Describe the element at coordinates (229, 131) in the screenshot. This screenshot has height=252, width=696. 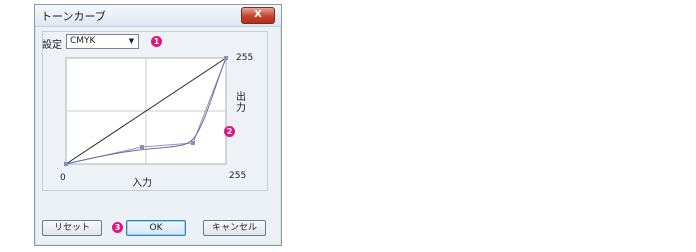
I see `callout-marker-2: 2` at that location.